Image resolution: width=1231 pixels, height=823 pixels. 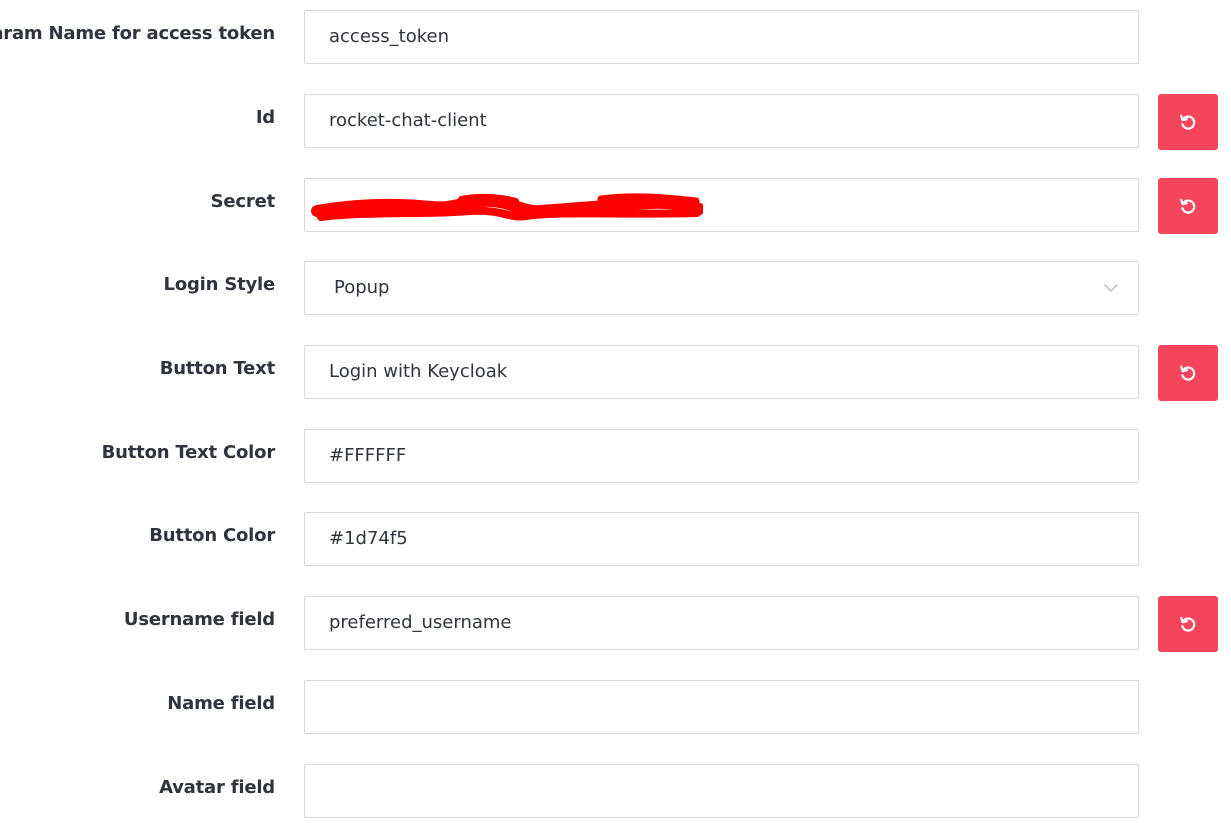 I want to click on id-input: rocket-chat-client, so click(x=721, y=121).